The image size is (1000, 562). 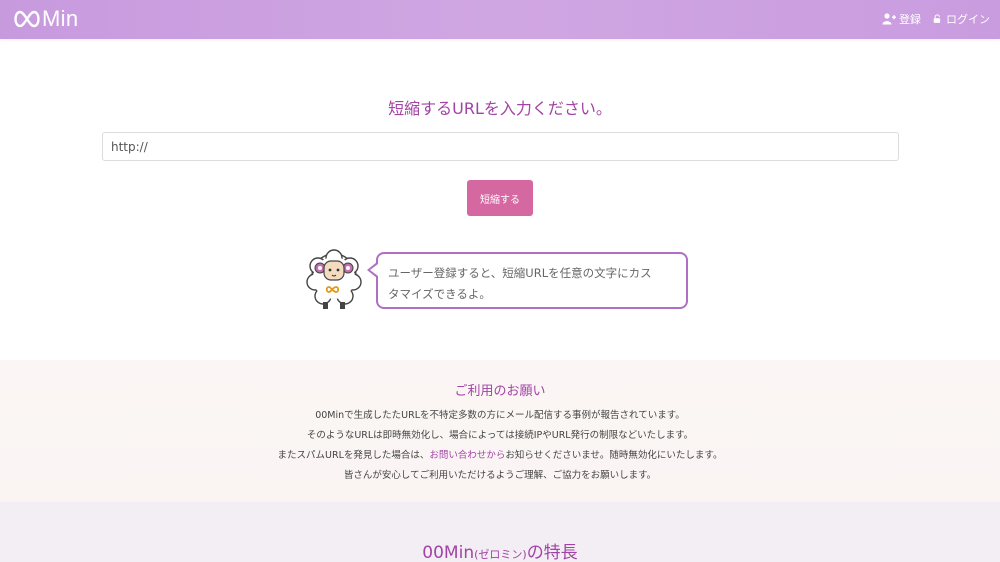 What do you see at coordinates (500, 532) in the screenshot?
I see `features-section: 00Min(ゼロミン)の特長` at bounding box center [500, 532].